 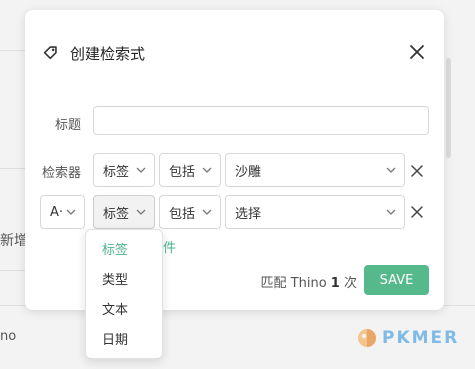 I want to click on match-prefix: 匹配 Thino, so click(x=293, y=283).